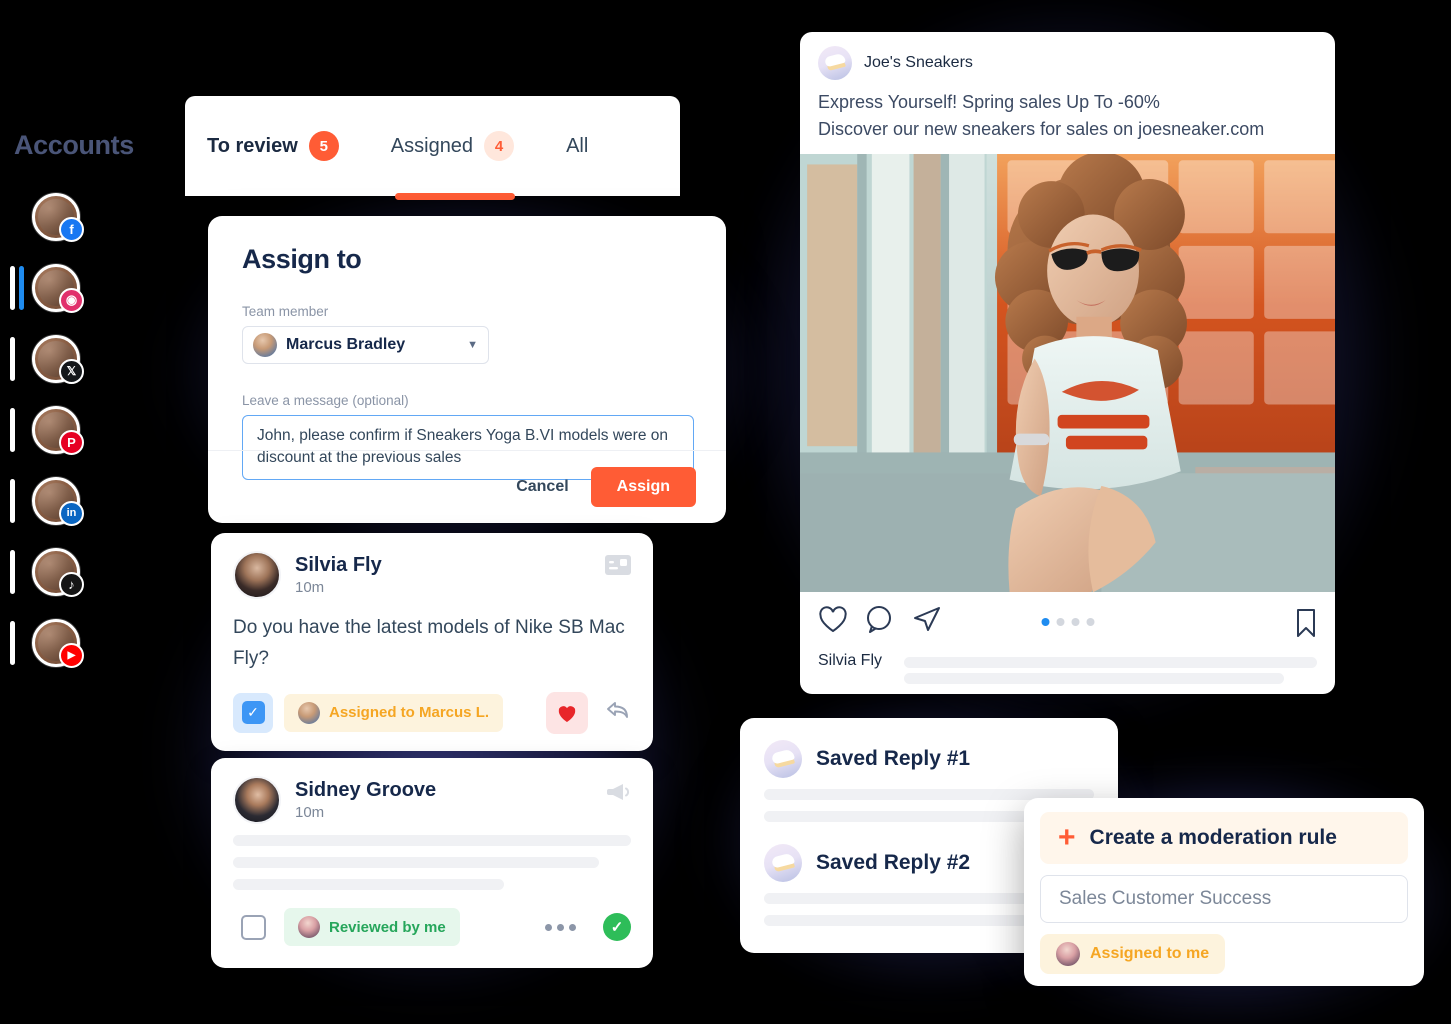  What do you see at coordinates (432, 575) in the screenshot?
I see `comment-header: Silvia Fly 10m` at bounding box center [432, 575].